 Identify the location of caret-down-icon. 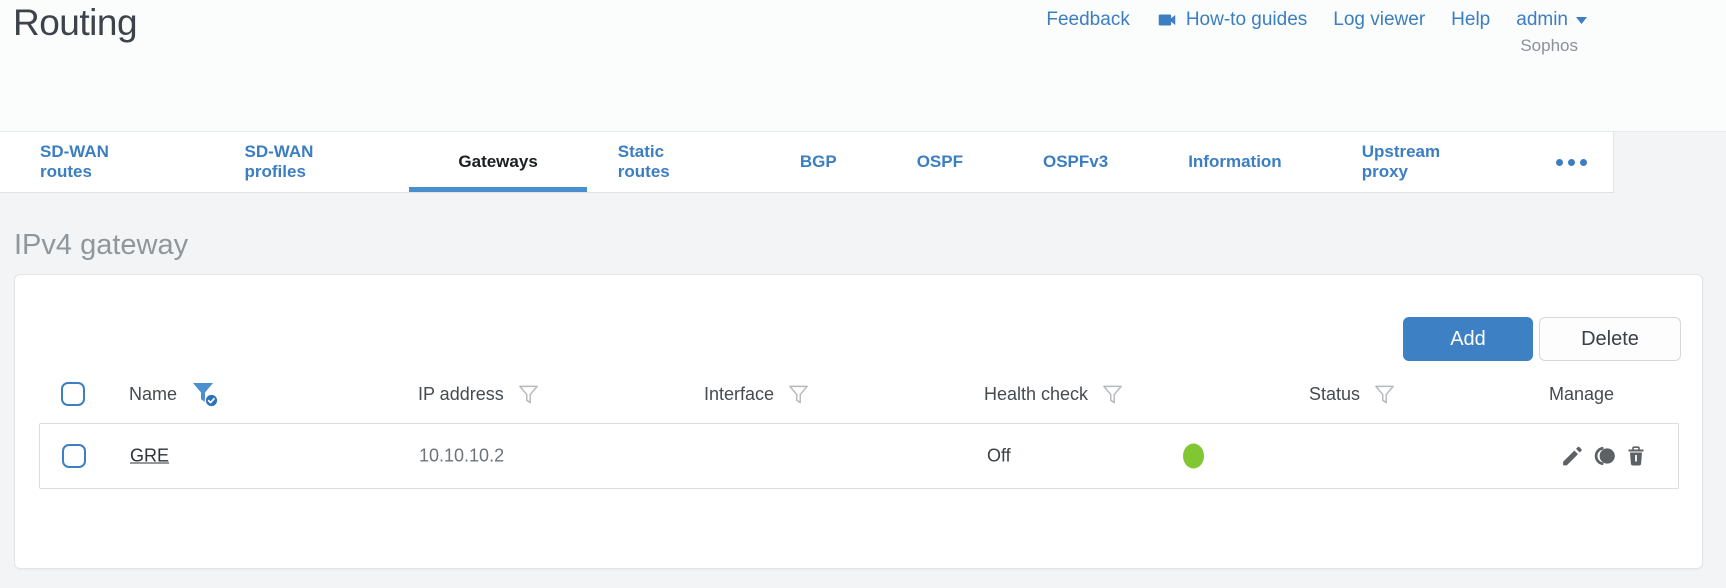
(1581, 20).